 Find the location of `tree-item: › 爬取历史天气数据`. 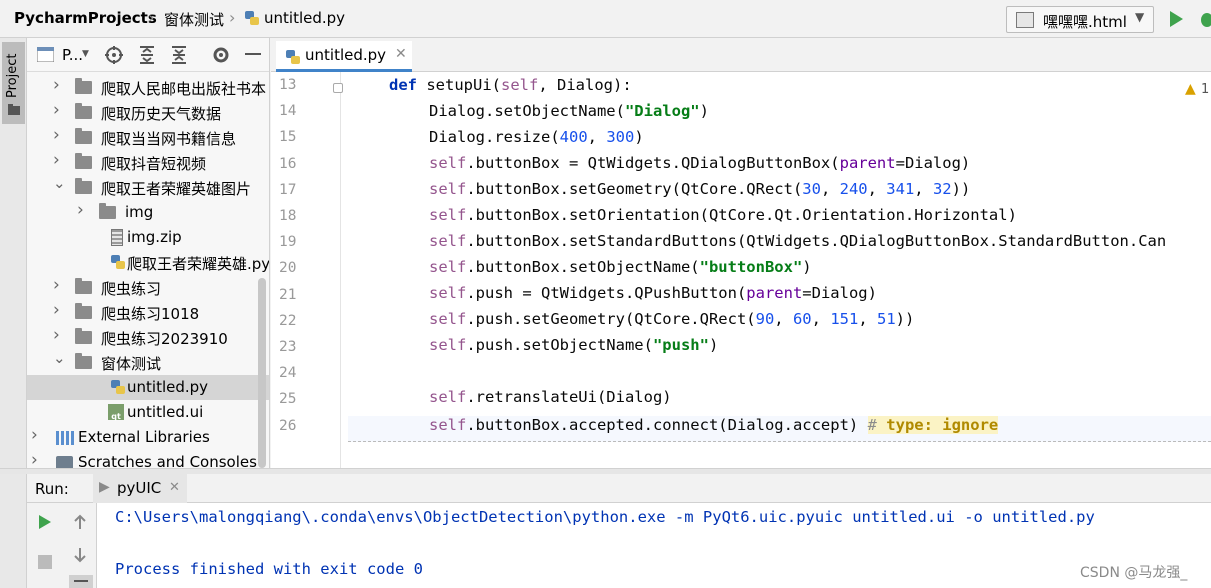

tree-item: › 爬取历史天气数据 is located at coordinates (148, 112).